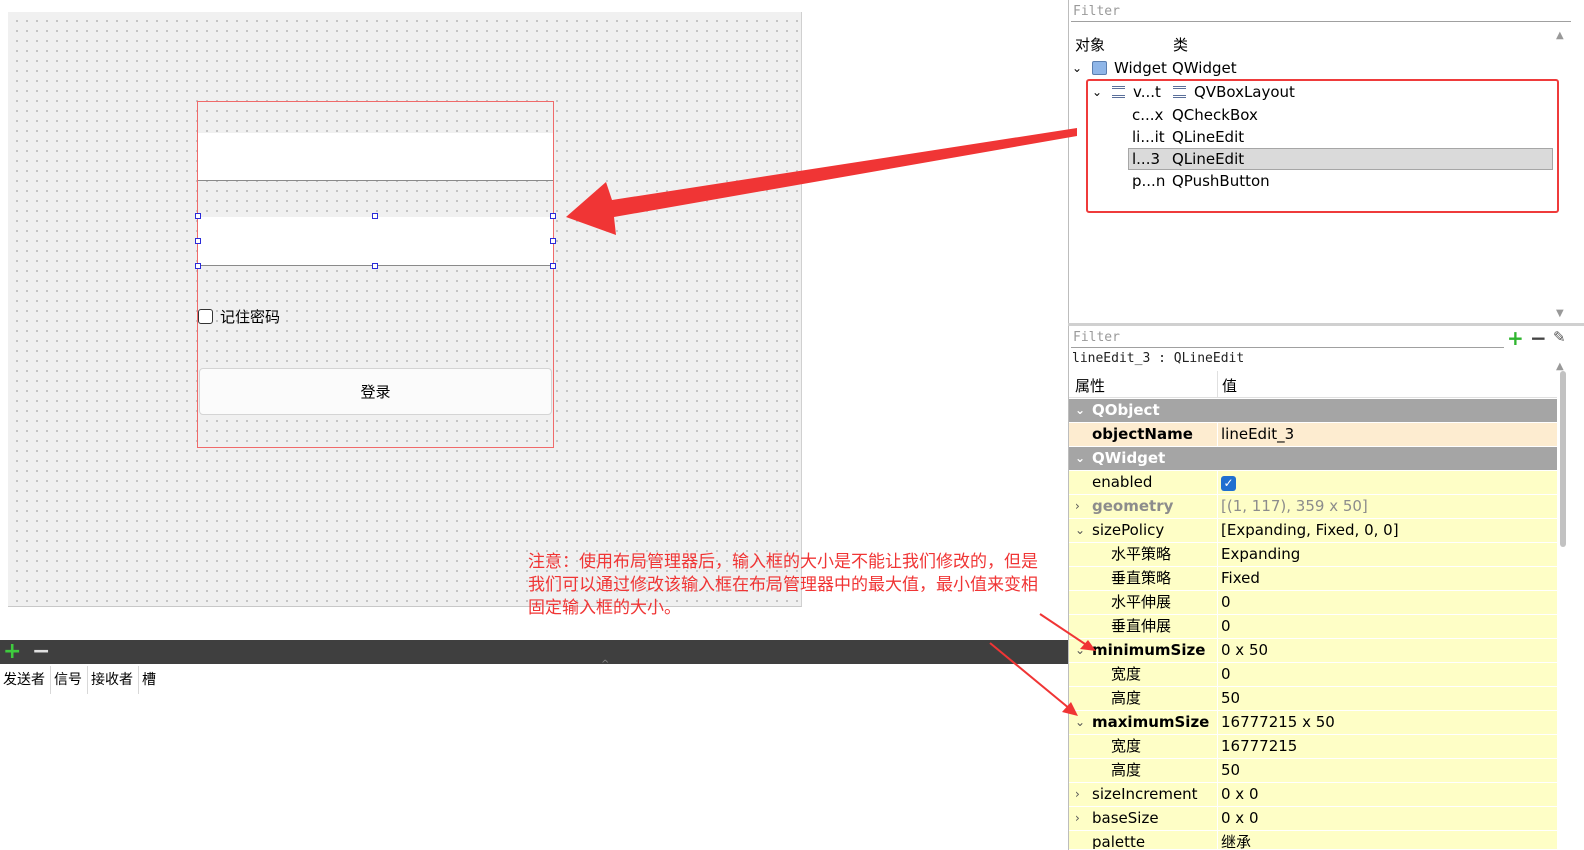 The height and width of the screenshot is (850, 1584). Describe the element at coordinates (113, 680) in the screenshot. I see `column-receiver: 接收者` at that location.